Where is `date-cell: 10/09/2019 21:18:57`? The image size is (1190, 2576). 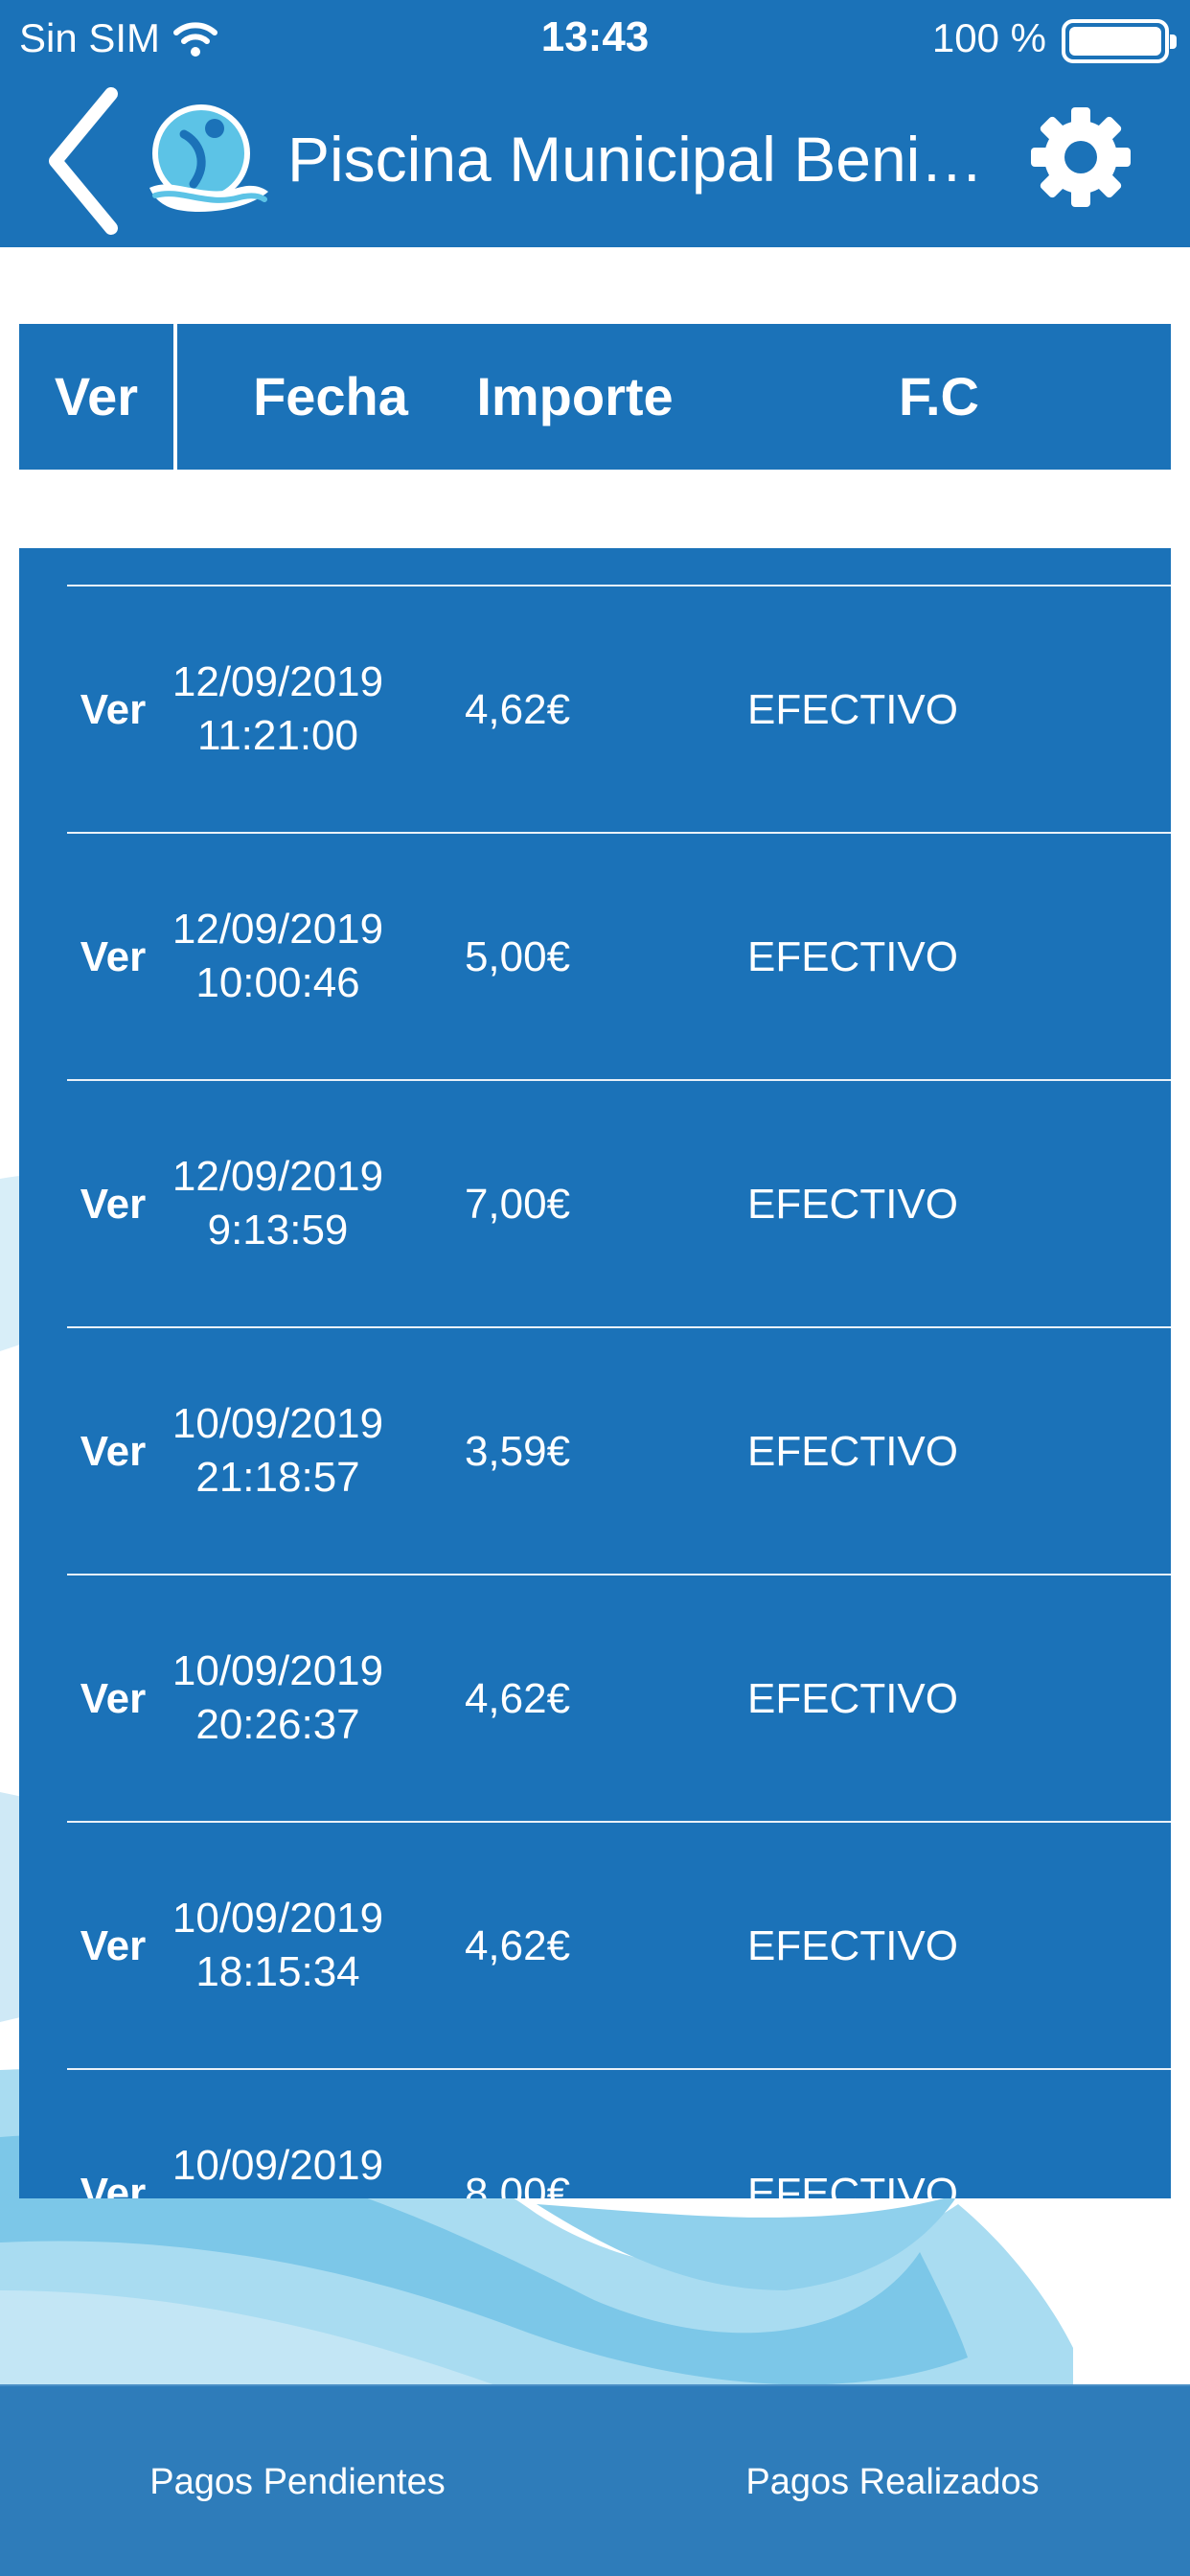
date-cell: 10/09/2019 21:18:57 is located at coordinates (278, 1451).